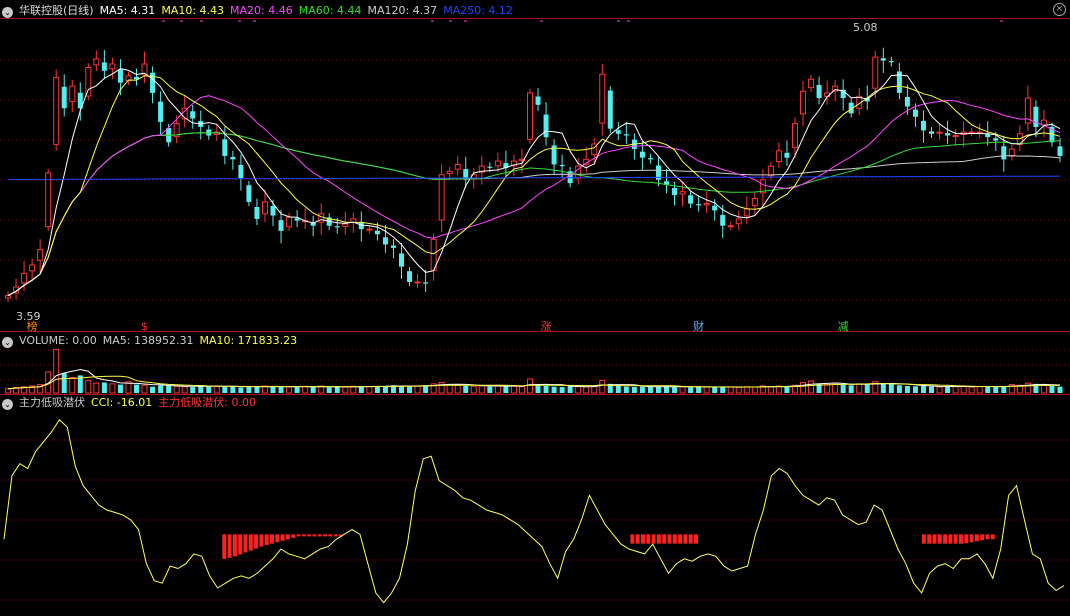 Image resolution: width=1070 pixels, height=616 pixels. Describe the element at coordinates (28, 316) in the screenshot. I see `low-price-label: 3.59` at that location.